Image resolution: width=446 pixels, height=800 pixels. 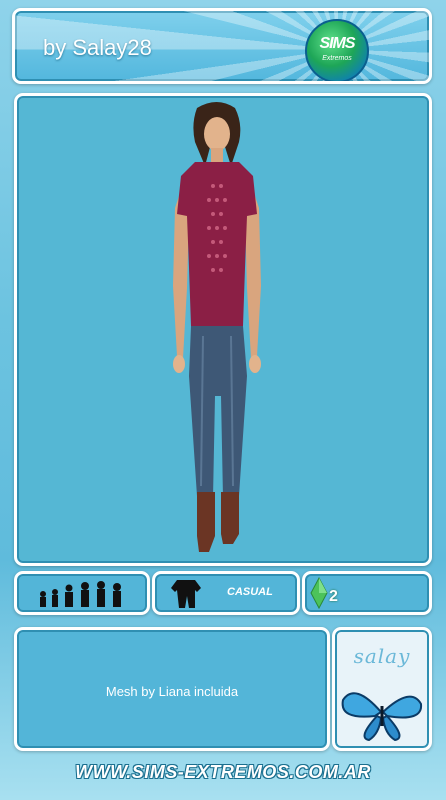 What do you see at coordinates (337, 58) in the screenshot?
I see `logo-subtext: Extremos` at bounding box center [337, 58].